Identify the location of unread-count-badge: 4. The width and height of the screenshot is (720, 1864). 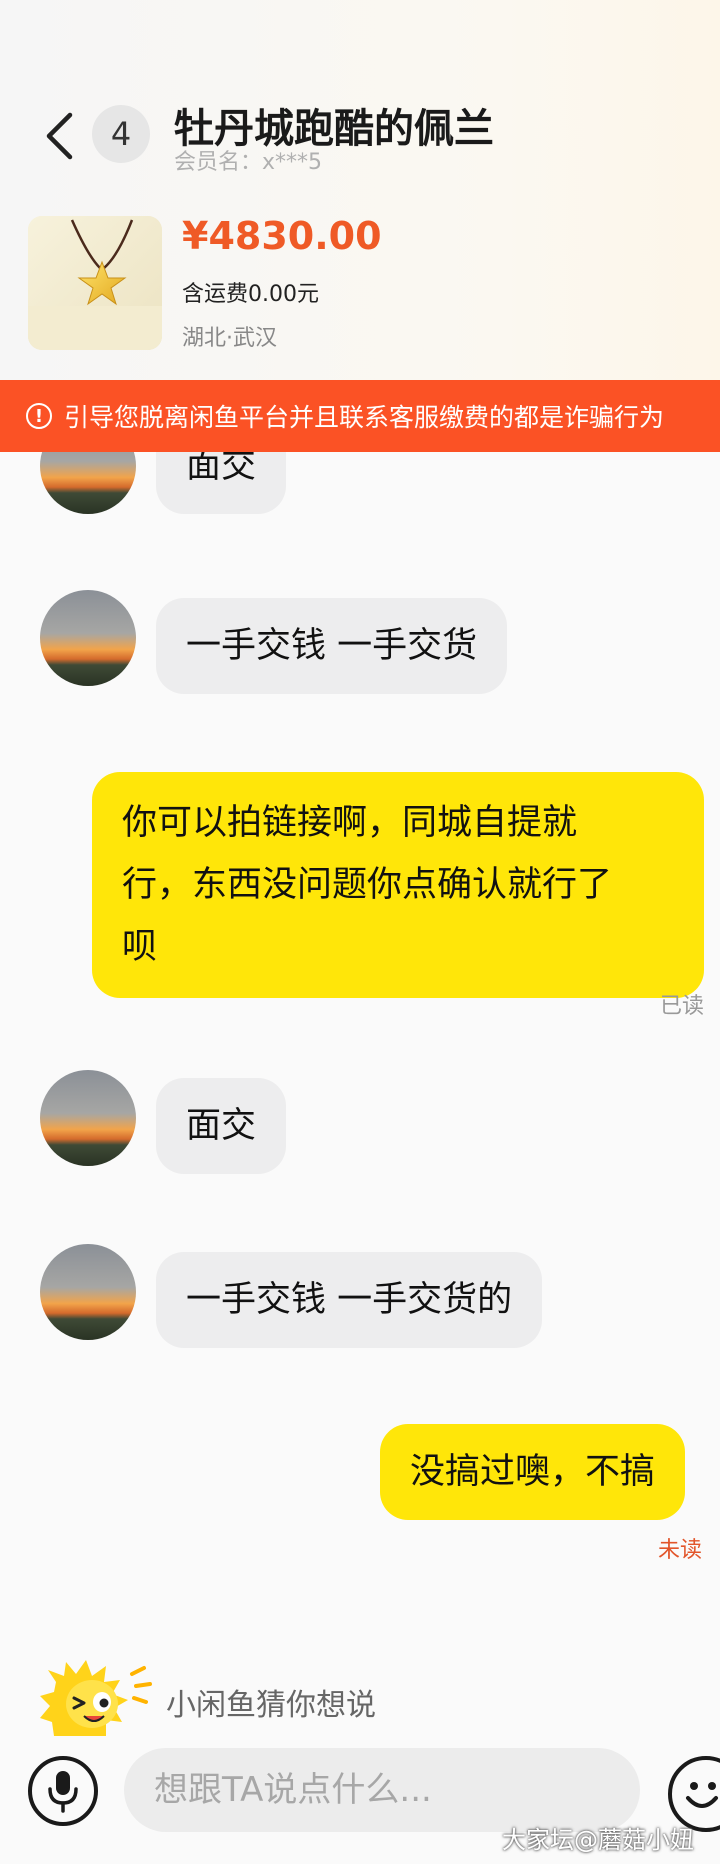
(121, 134).